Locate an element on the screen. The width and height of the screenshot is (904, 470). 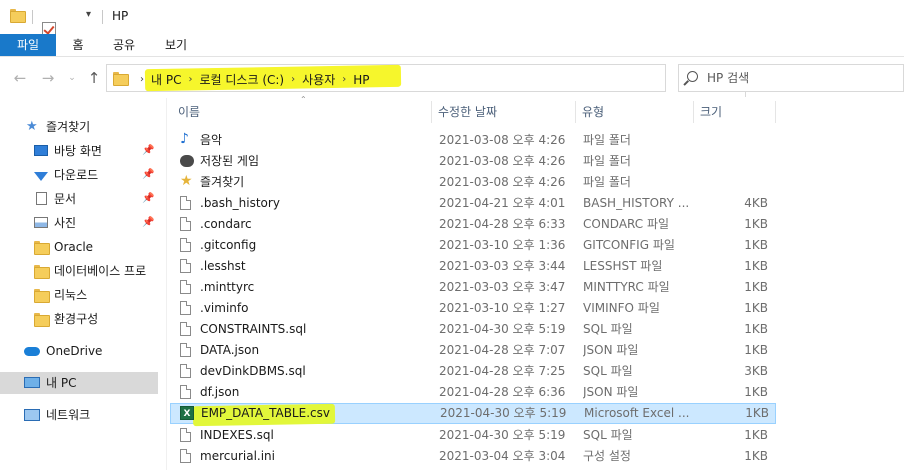
breadcrumb: › 내 PC › 로컬 디스크 (C:) › 사용자 › HP is located at coordinates (251, 79).